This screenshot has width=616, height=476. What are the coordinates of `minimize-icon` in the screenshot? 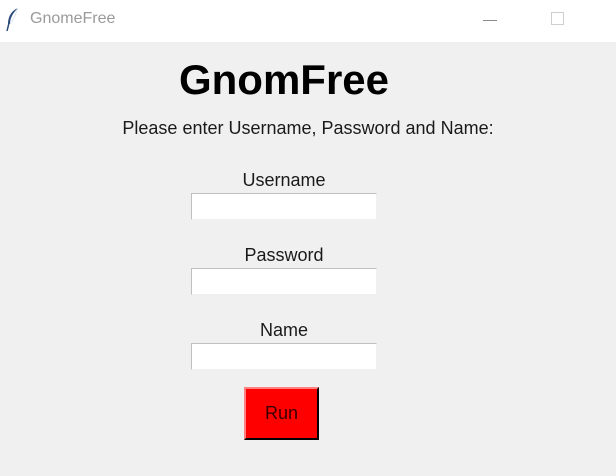 It's located at (490, 20).